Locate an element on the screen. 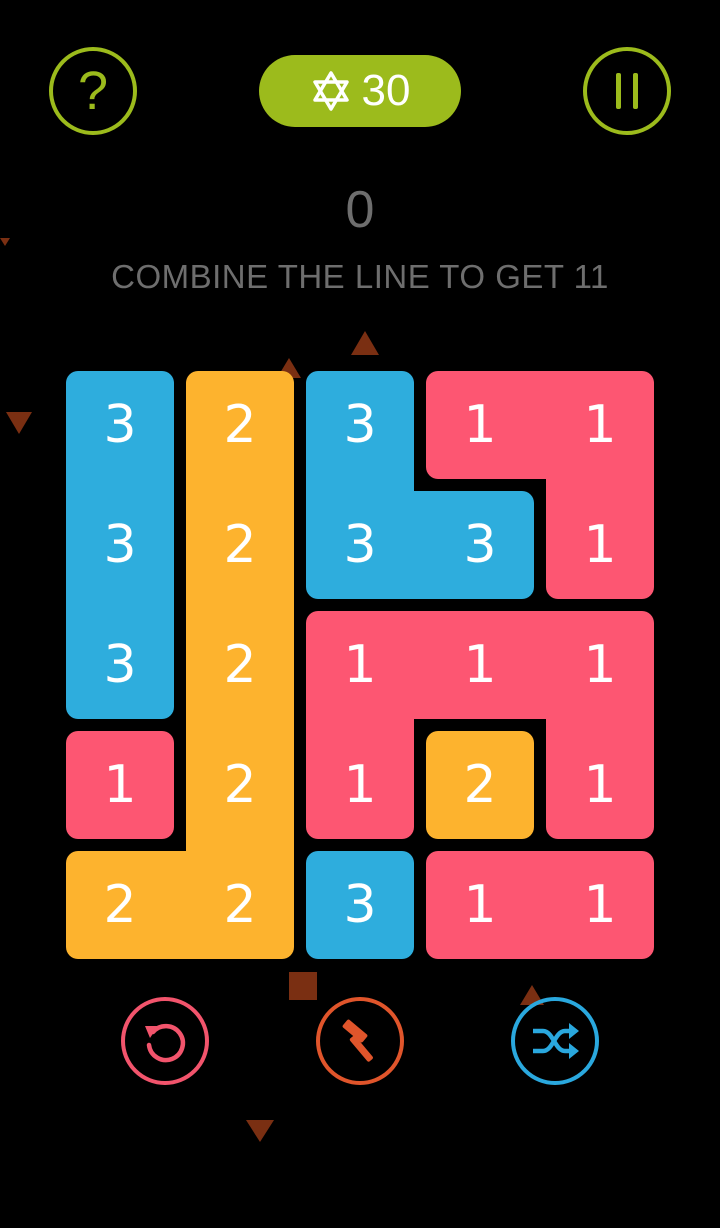  hammer-icon is located at coordinates (357, 1040).